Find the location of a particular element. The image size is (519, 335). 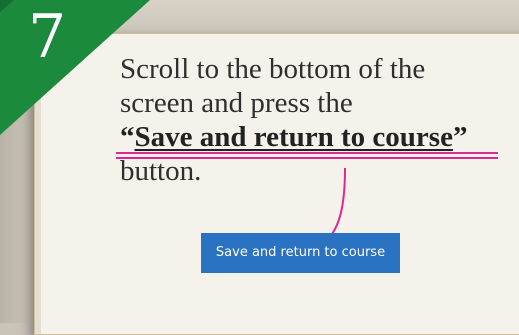

quote-close: ” is located at coordinates (460, 137).